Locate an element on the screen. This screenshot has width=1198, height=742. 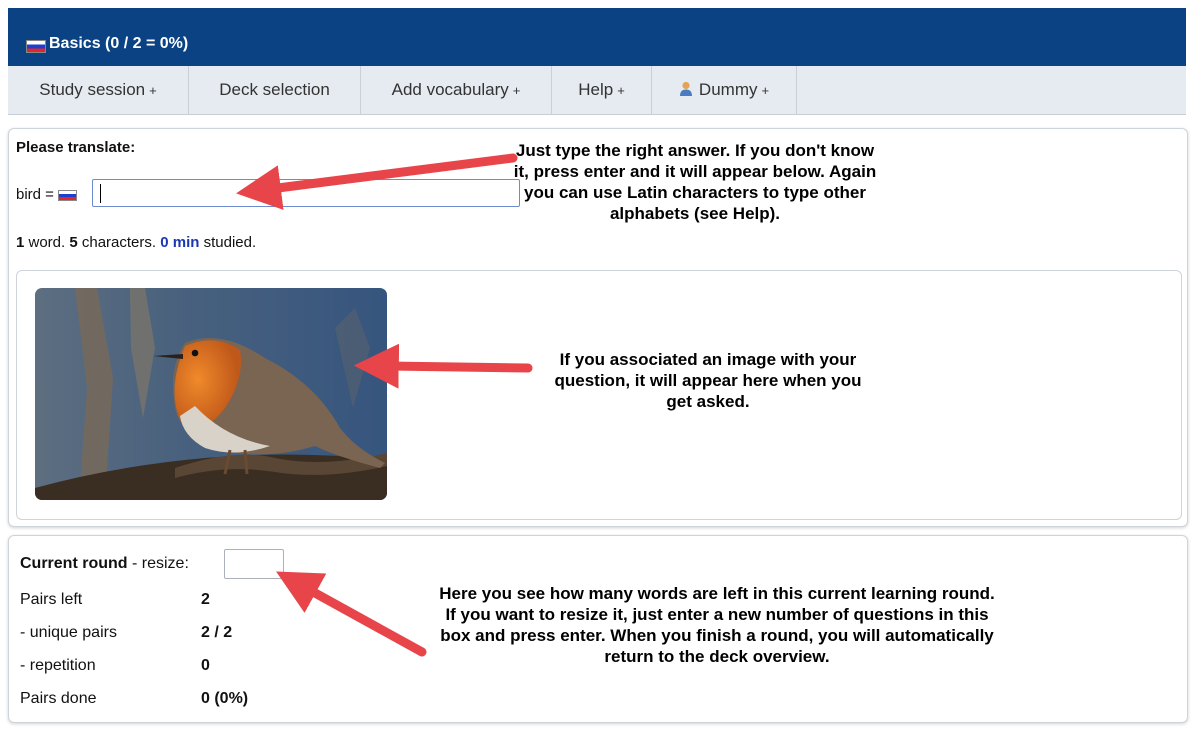
robin-photo is located at coordinates (211, 394).